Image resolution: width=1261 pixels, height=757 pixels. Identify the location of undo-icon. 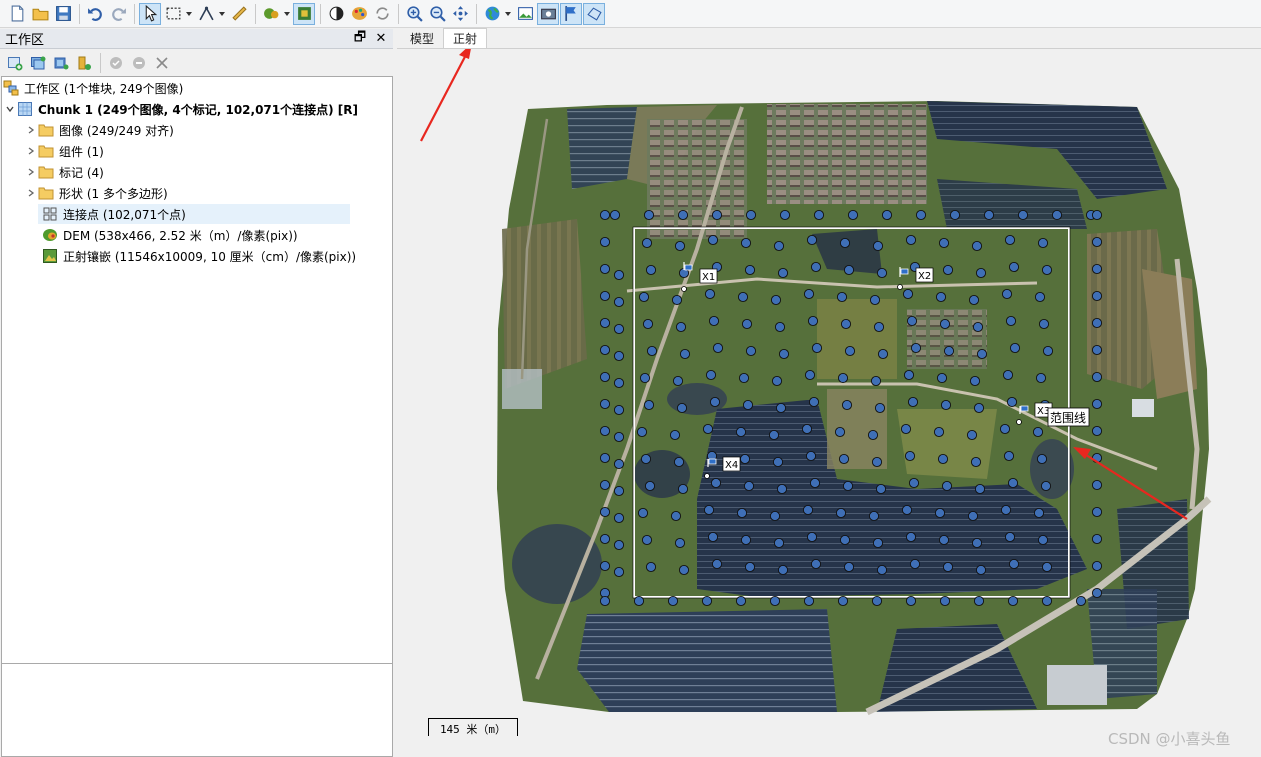
(95, 14).